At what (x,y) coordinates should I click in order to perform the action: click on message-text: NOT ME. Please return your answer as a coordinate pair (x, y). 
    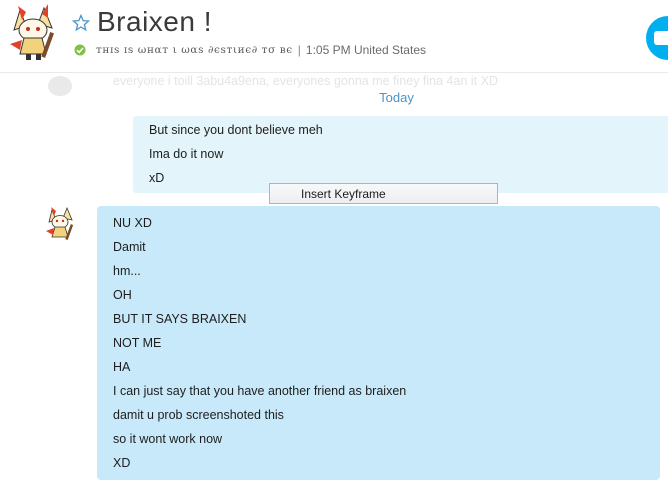
    Looking at the image, I should click on (137, 343).